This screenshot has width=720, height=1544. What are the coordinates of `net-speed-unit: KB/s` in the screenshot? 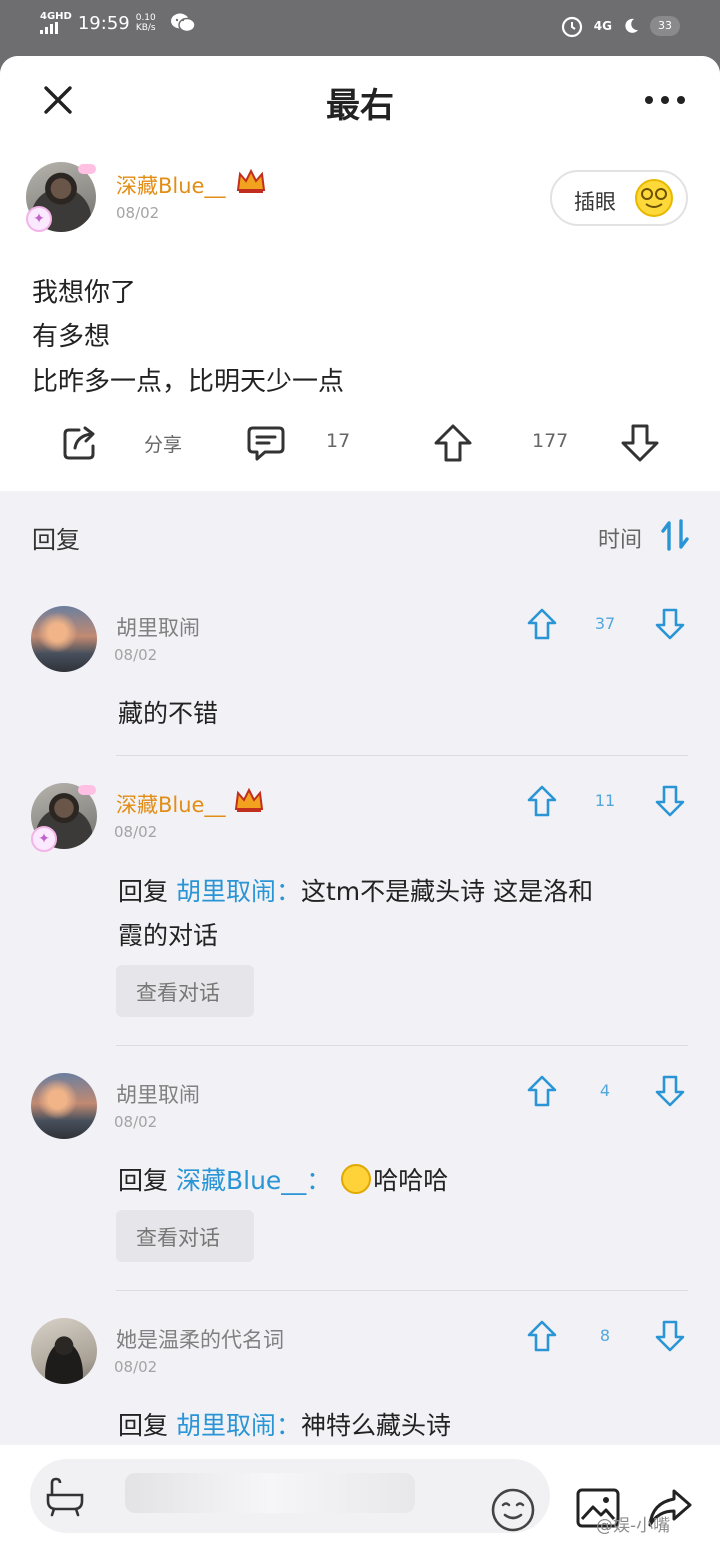 It's located at (145, 28).